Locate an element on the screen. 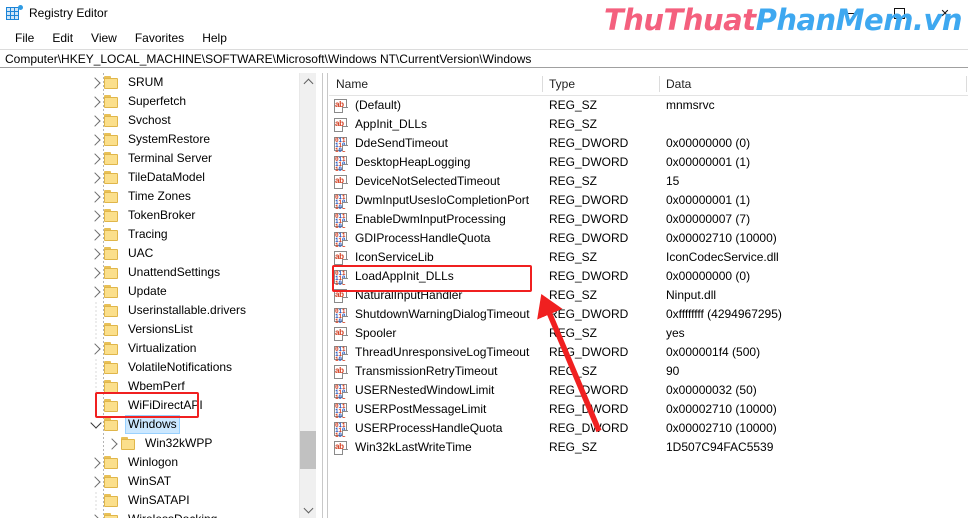  tree-item-terminal-server: Terminal Server is located at coordinates (155, 158).